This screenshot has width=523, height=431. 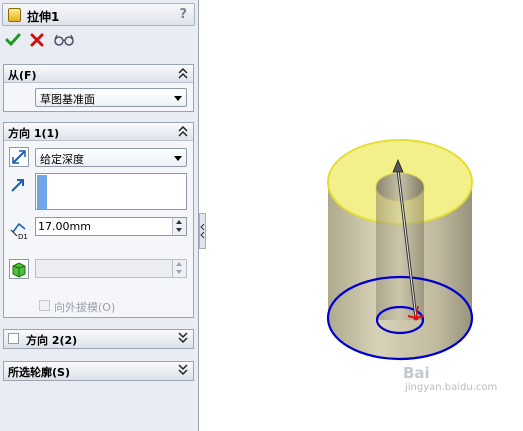 What do you see at coordinates (39, 372) in the screenshot?
I see `selected-contours-title: 所选轮廓(S)` at bounding box center [39, 372].